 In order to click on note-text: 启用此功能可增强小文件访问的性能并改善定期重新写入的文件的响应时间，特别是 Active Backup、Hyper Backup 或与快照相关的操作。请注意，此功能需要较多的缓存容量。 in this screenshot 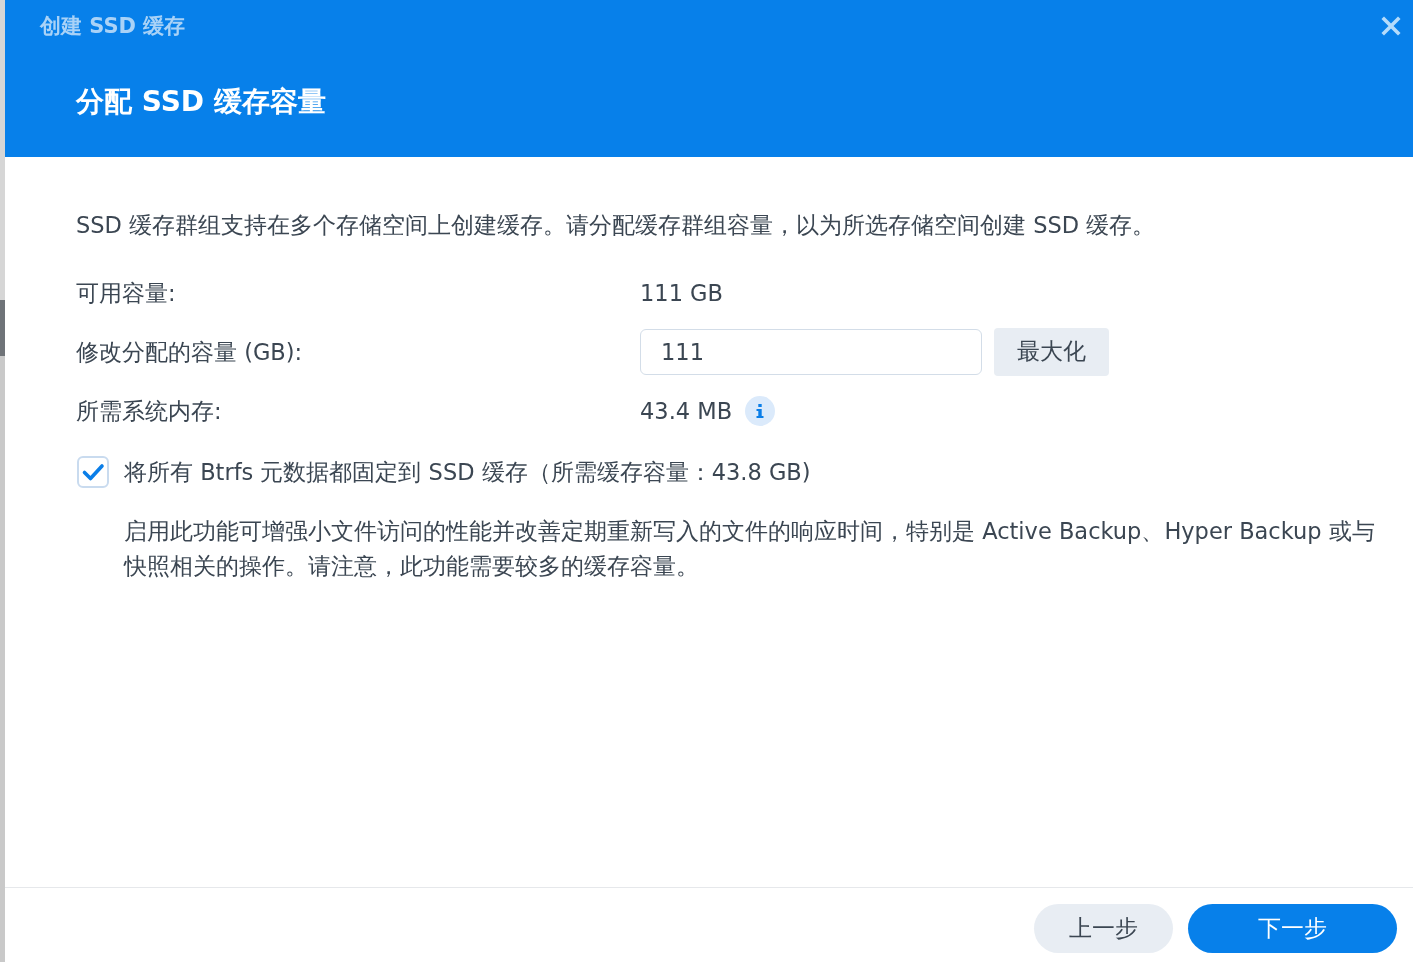, I will do `click(750, 549)`.